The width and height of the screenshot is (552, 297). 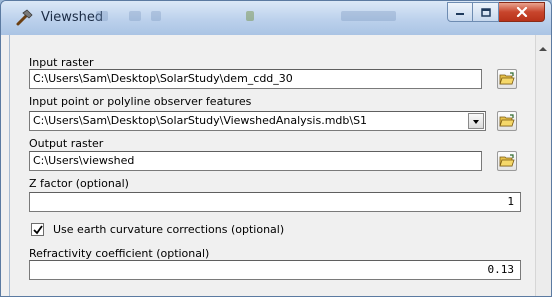 What do you see at coordinates (61, 62) in the screenshot?
I see `input-raster-label: Input raster` at bounding box center [61, 62].